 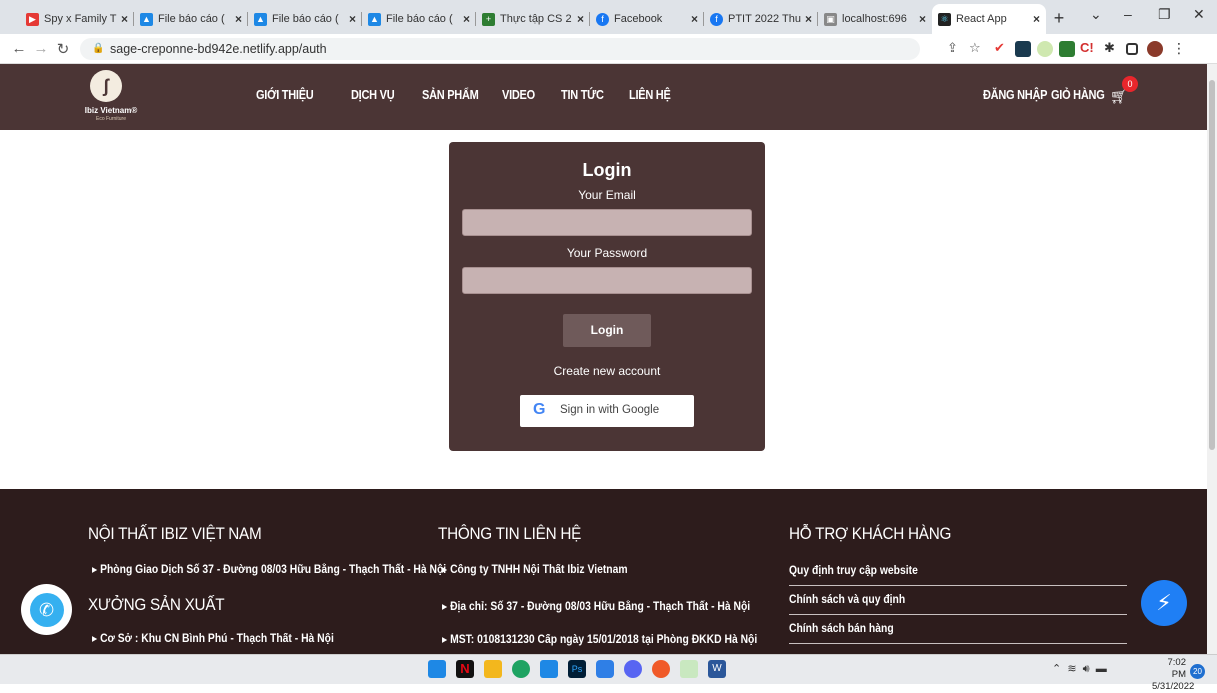 I want to click on site-logo: ʃ Ibiz Vietnam® Eco Furniture, so click(x=112, y=98).